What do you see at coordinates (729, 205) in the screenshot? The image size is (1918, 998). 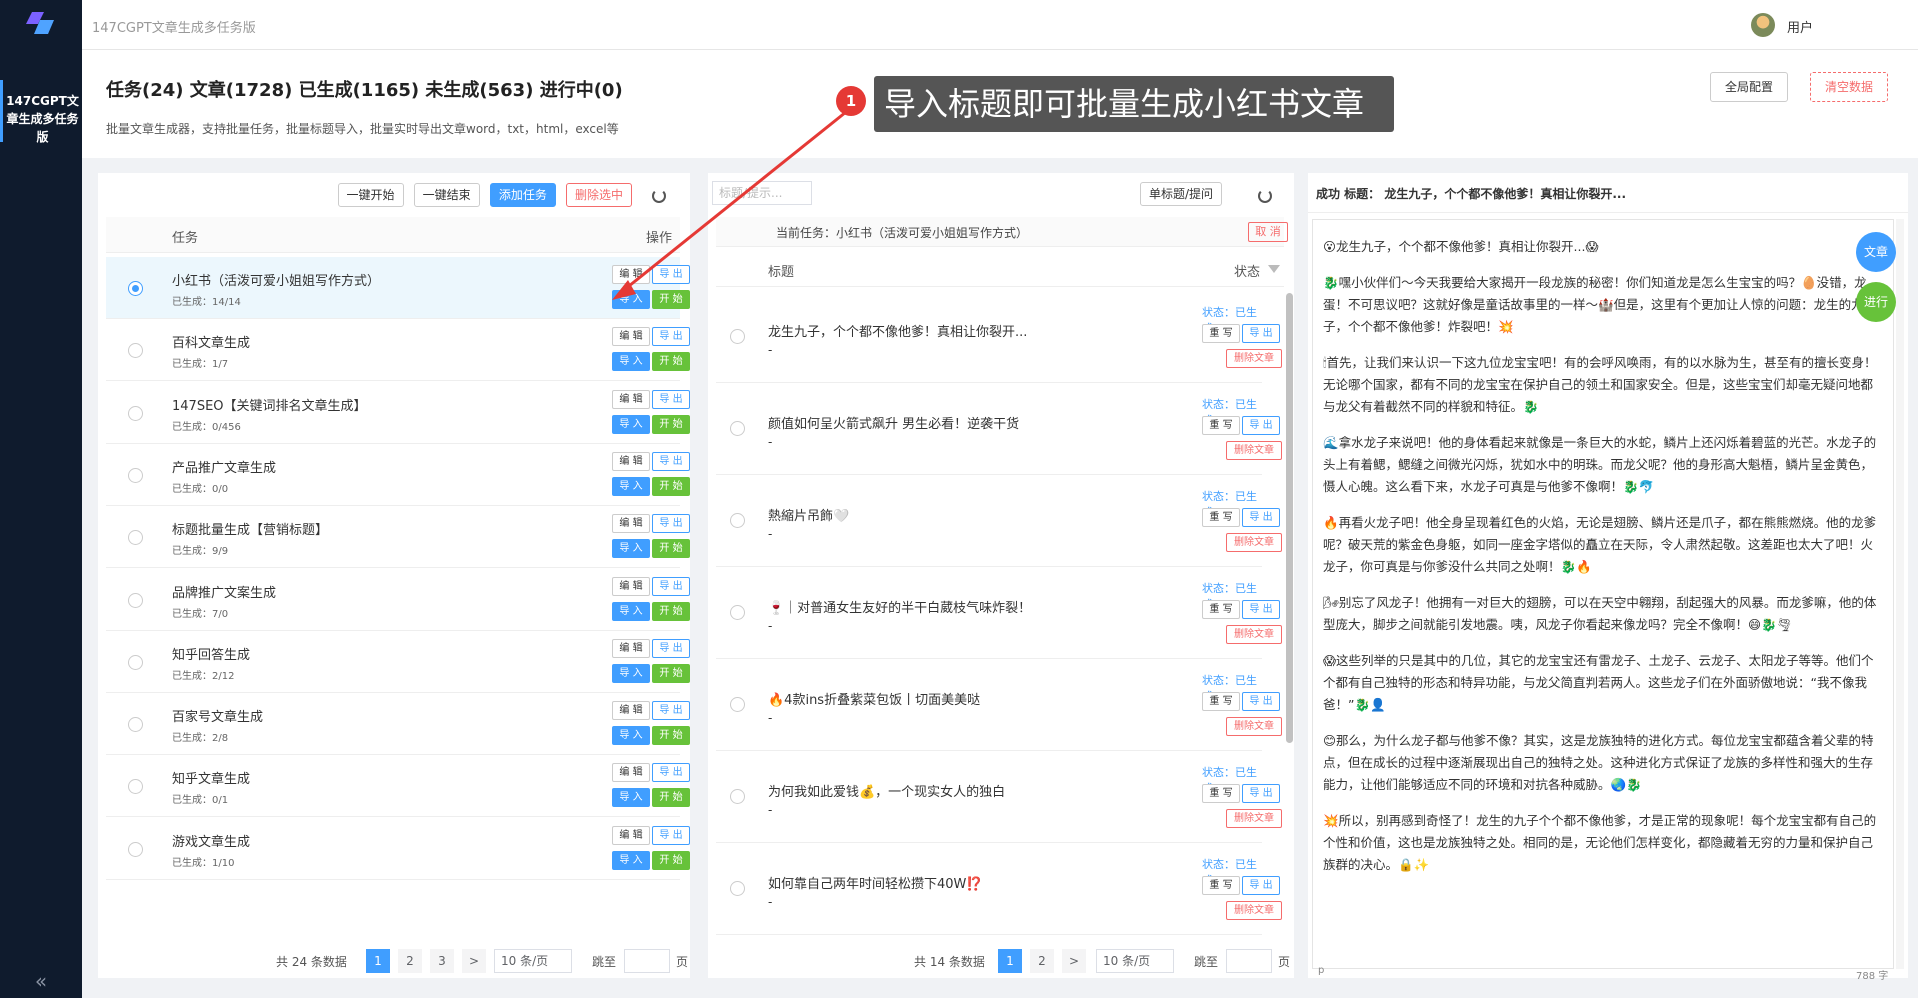 I see `annotation-arrow` at bounding box center [729, 205].